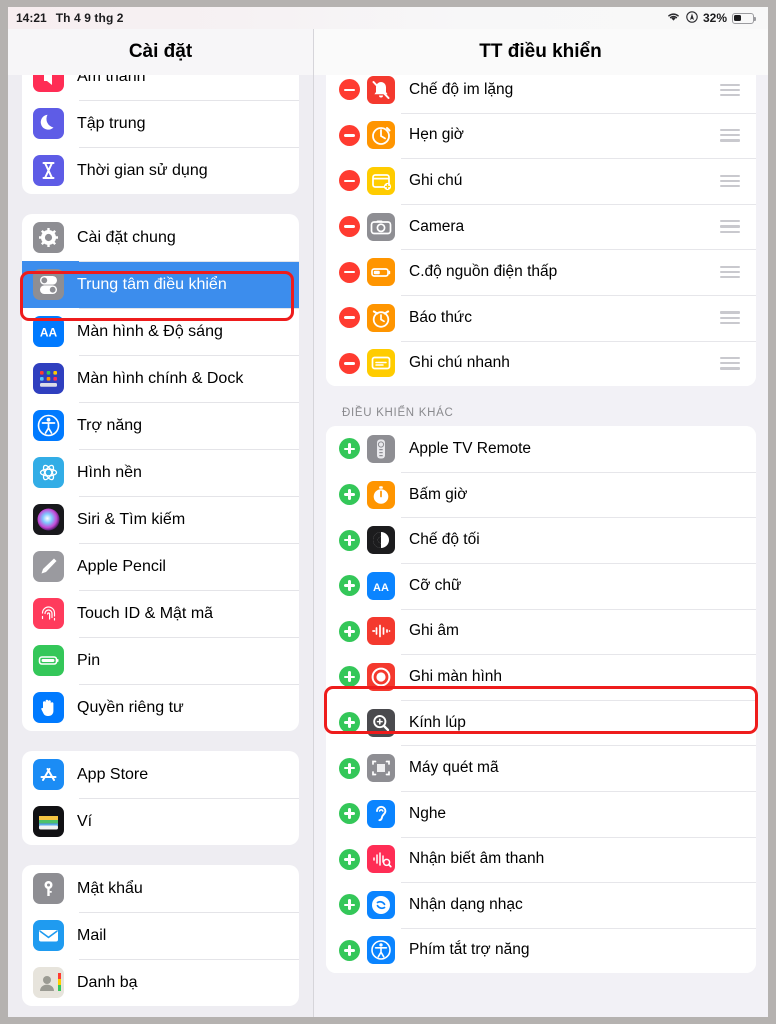 The width and height of the screenshot is (776, 1024). Describe the element at coordinates (381, 722) in the screenshot. I see `magnifier-icon` at that location.